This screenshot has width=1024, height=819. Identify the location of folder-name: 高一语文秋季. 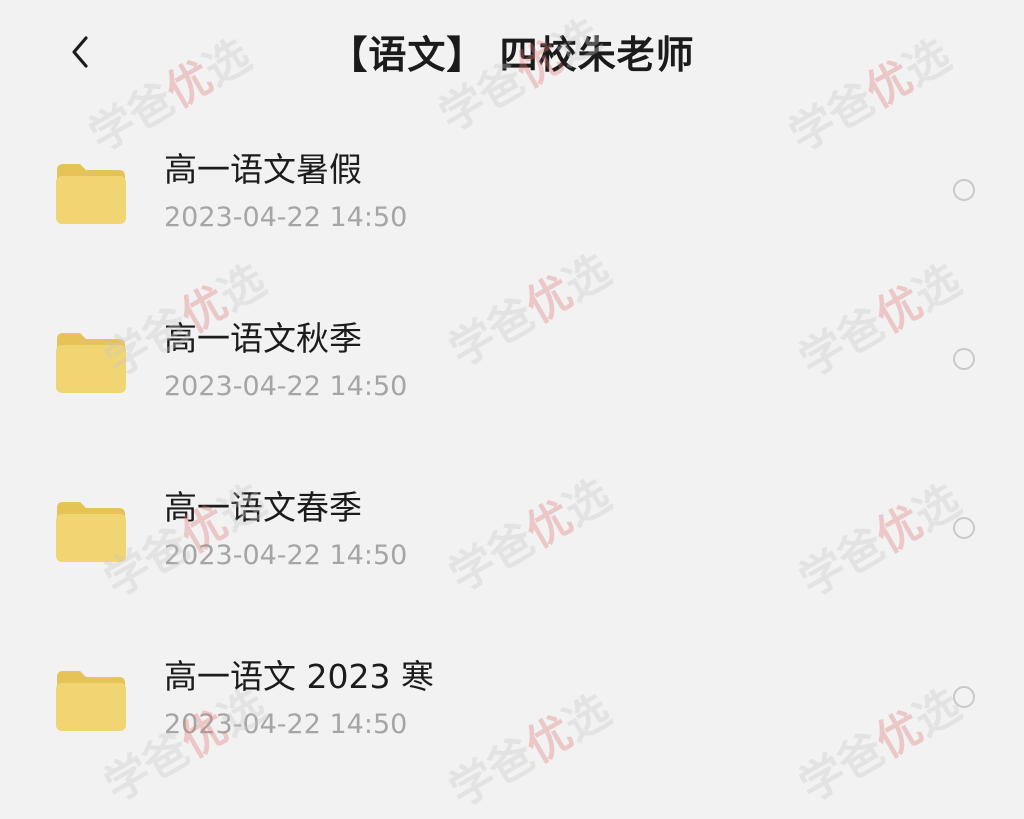
(263, 338).